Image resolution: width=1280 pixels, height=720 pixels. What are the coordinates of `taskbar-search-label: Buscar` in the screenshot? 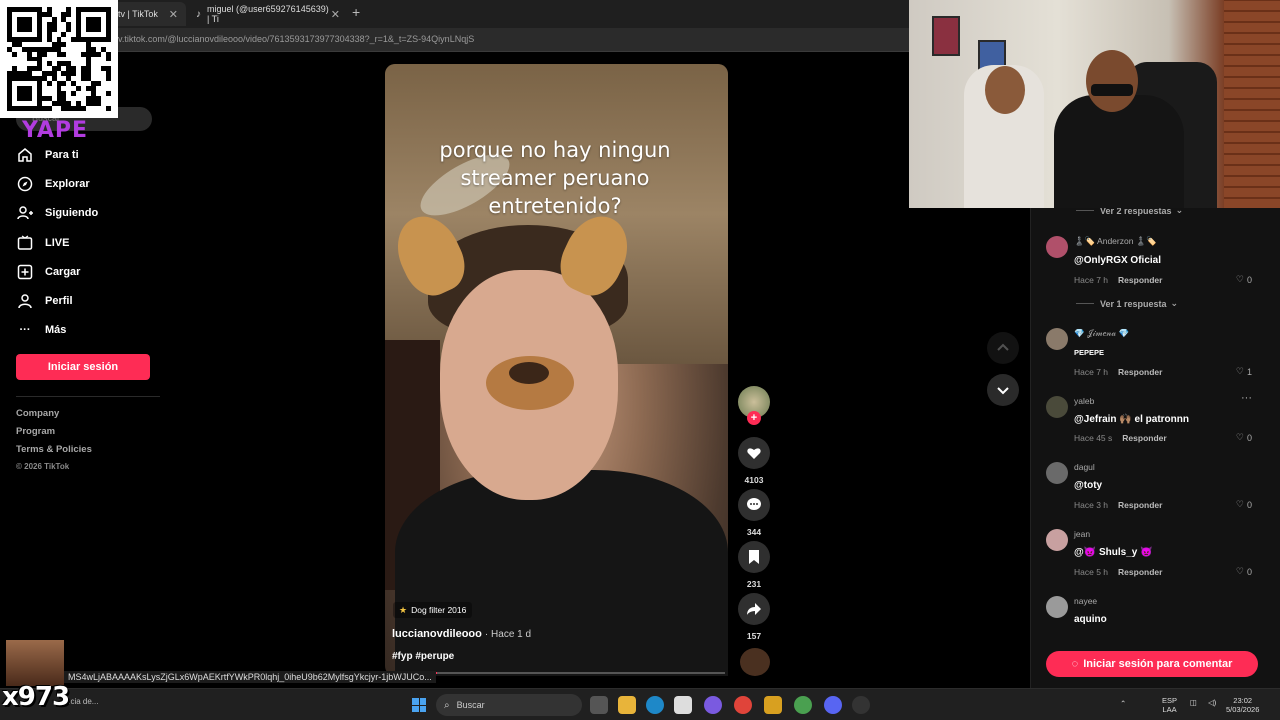 It's located at (470, 705).